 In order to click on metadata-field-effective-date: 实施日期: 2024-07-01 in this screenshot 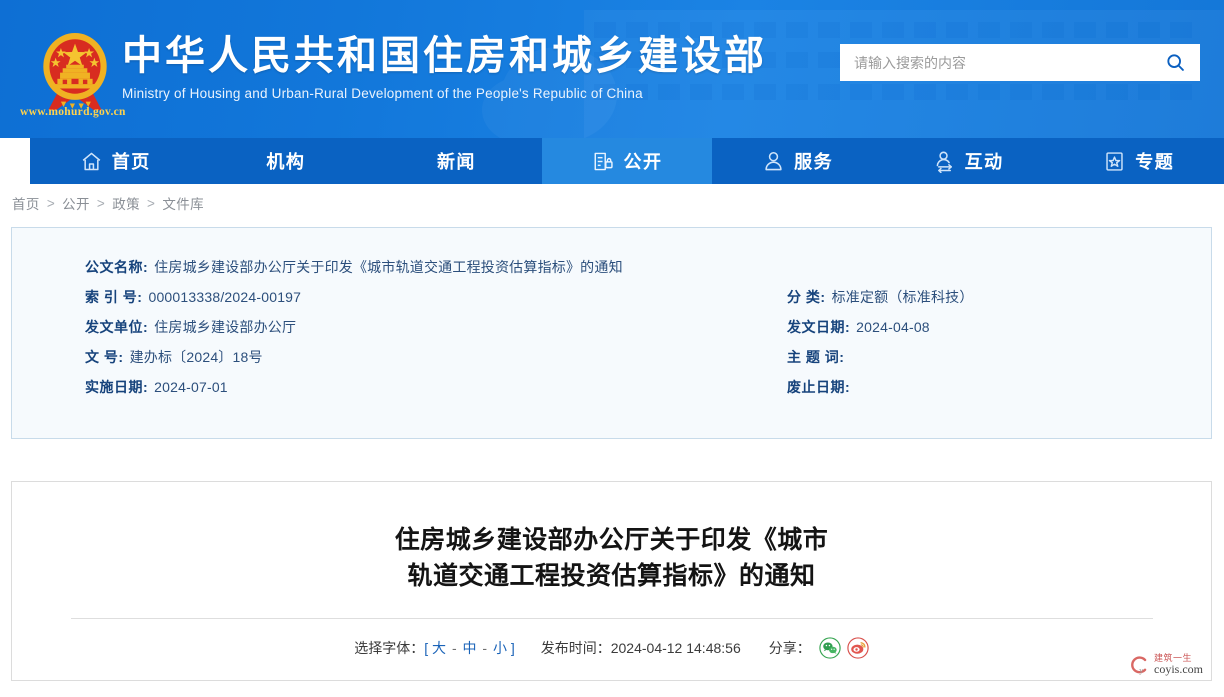, I will do `click(399, 387)`.